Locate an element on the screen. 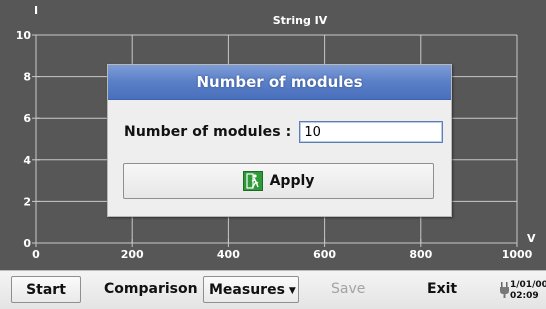 The image size is (546, 309). caret-down-icon: ▼ is located at coordinates (292, 291).